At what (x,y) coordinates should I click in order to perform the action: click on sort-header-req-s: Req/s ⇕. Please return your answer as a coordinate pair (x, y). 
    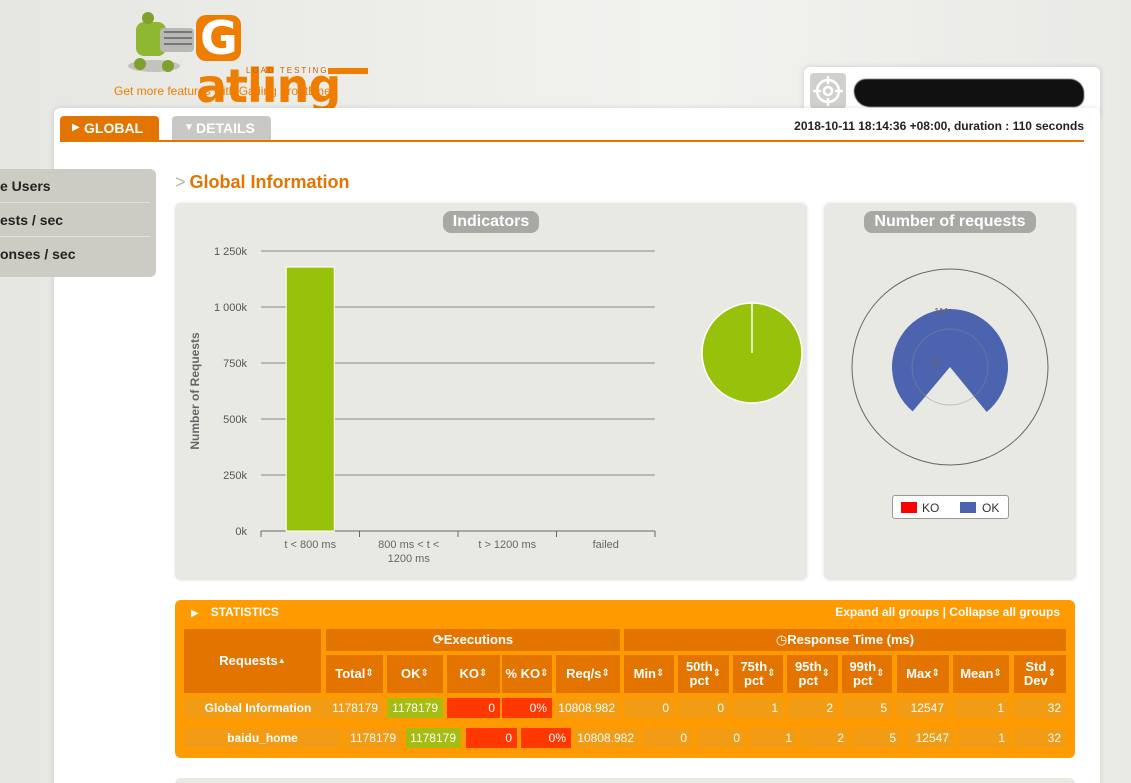
    Looking at the image, I should click on (588, 674).